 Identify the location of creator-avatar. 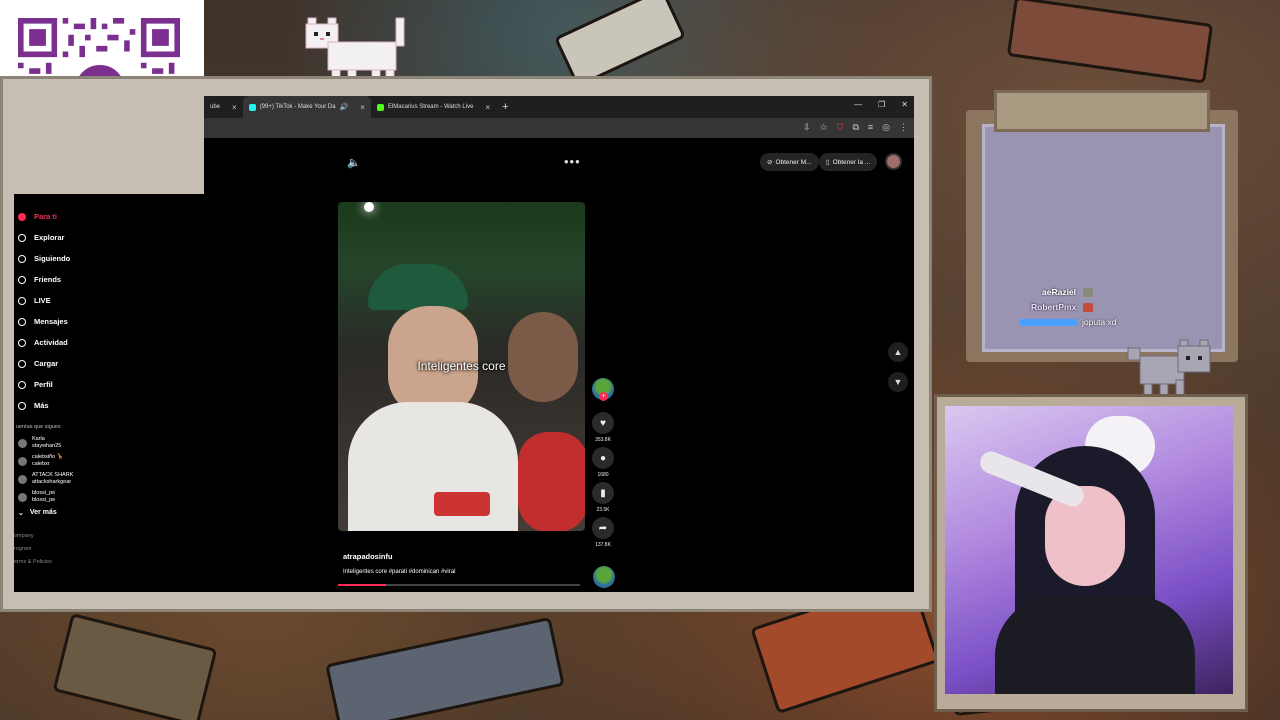
(603, 389).